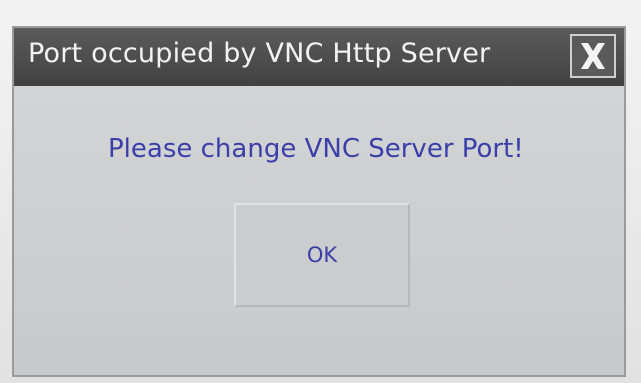 This screenshot has height=383, width=641. Describe the element at coordinates (259, 53) in the screenshot. I see `dialog-title: Port occupied by VNC Http Server` at that location.